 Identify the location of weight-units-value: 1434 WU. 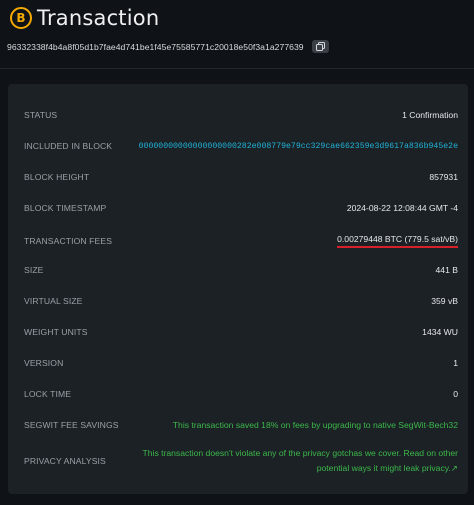
(440, 332).